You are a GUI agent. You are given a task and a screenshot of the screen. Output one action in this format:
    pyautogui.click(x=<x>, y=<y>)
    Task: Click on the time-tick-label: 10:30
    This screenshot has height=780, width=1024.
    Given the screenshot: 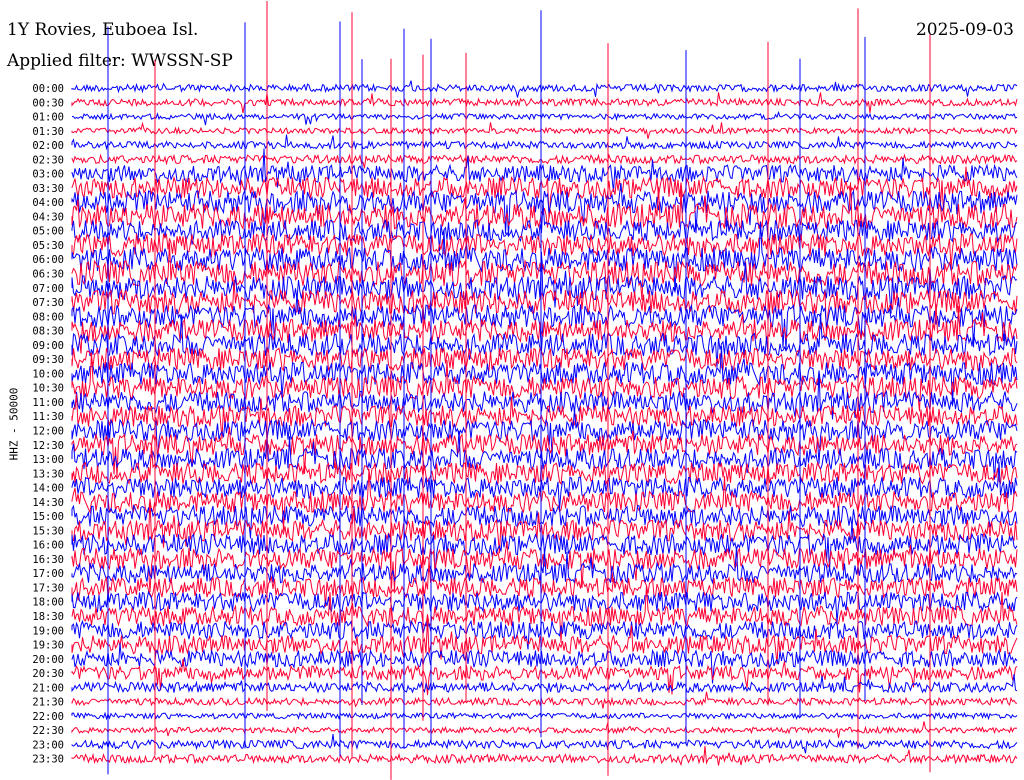 What is the action you would take?
    pyautogui.click(x=48, y=389)
    